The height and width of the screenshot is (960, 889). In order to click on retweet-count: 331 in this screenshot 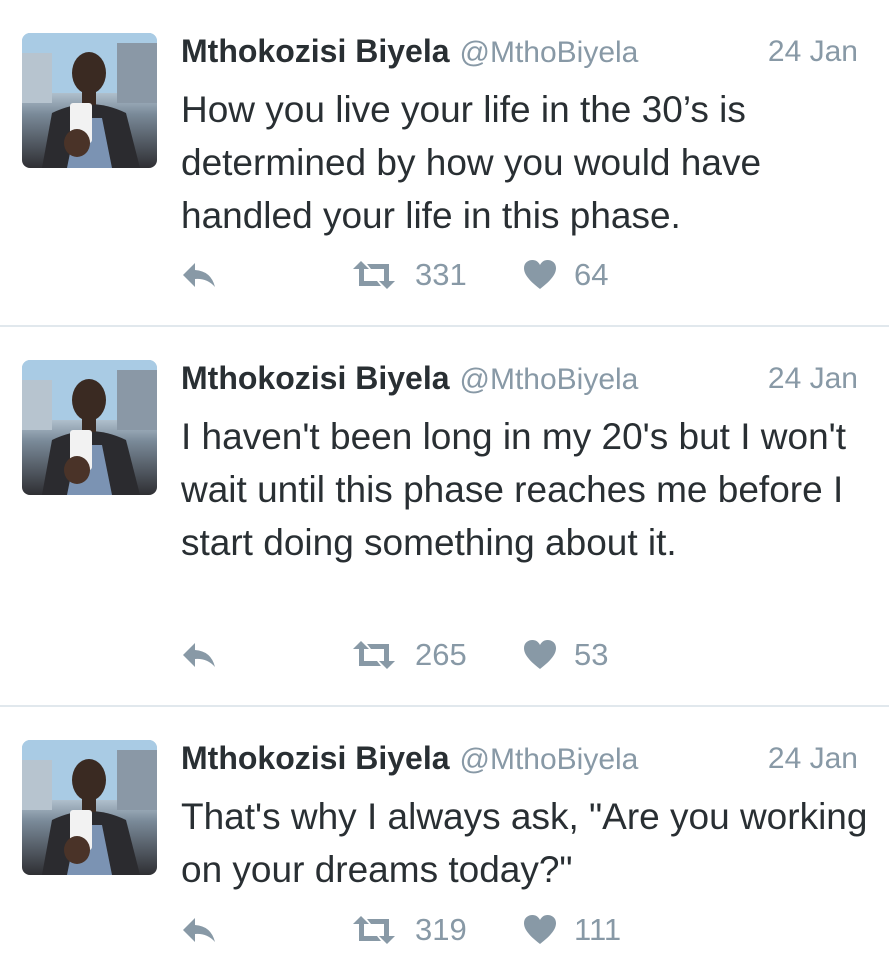, I will do `click(441, 274)`.